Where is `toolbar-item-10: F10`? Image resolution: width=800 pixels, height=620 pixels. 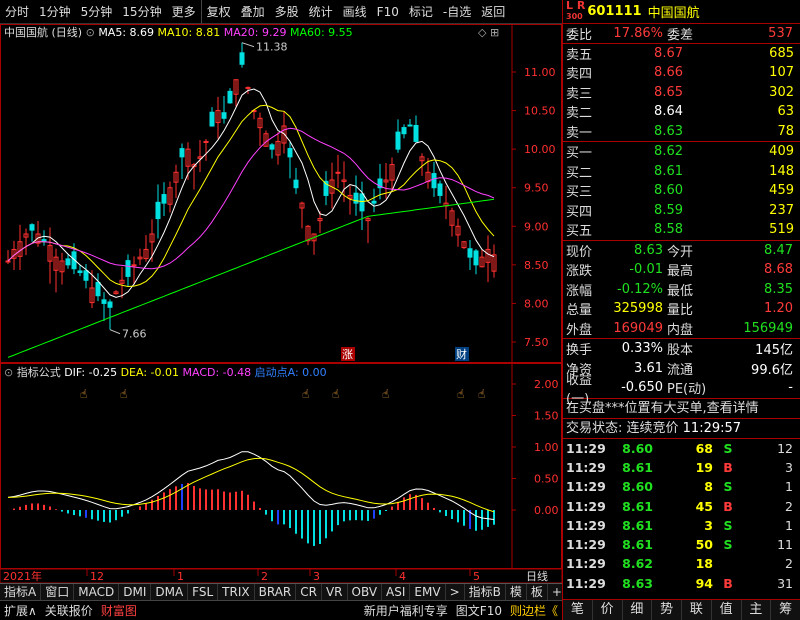
toolbar-item-10: F10 is located at coordinates (388, 12).